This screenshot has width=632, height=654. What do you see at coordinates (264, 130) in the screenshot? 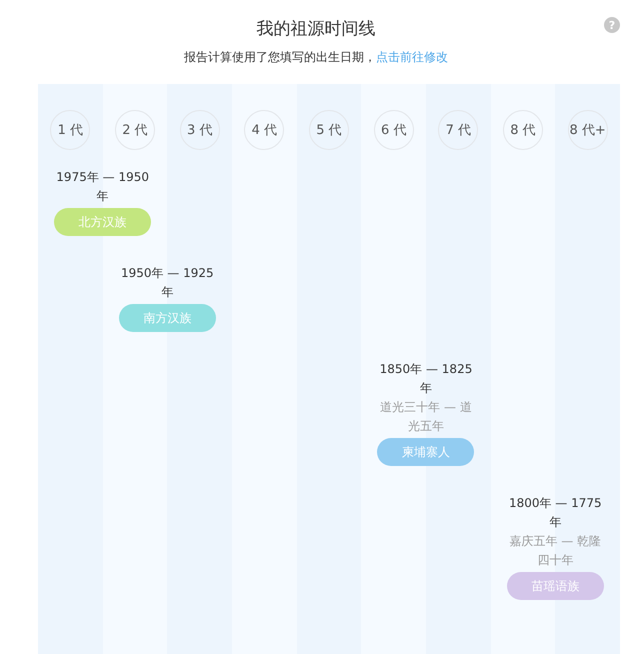
I see `generation-badge: 4 代` at bounding box center [264, 130].